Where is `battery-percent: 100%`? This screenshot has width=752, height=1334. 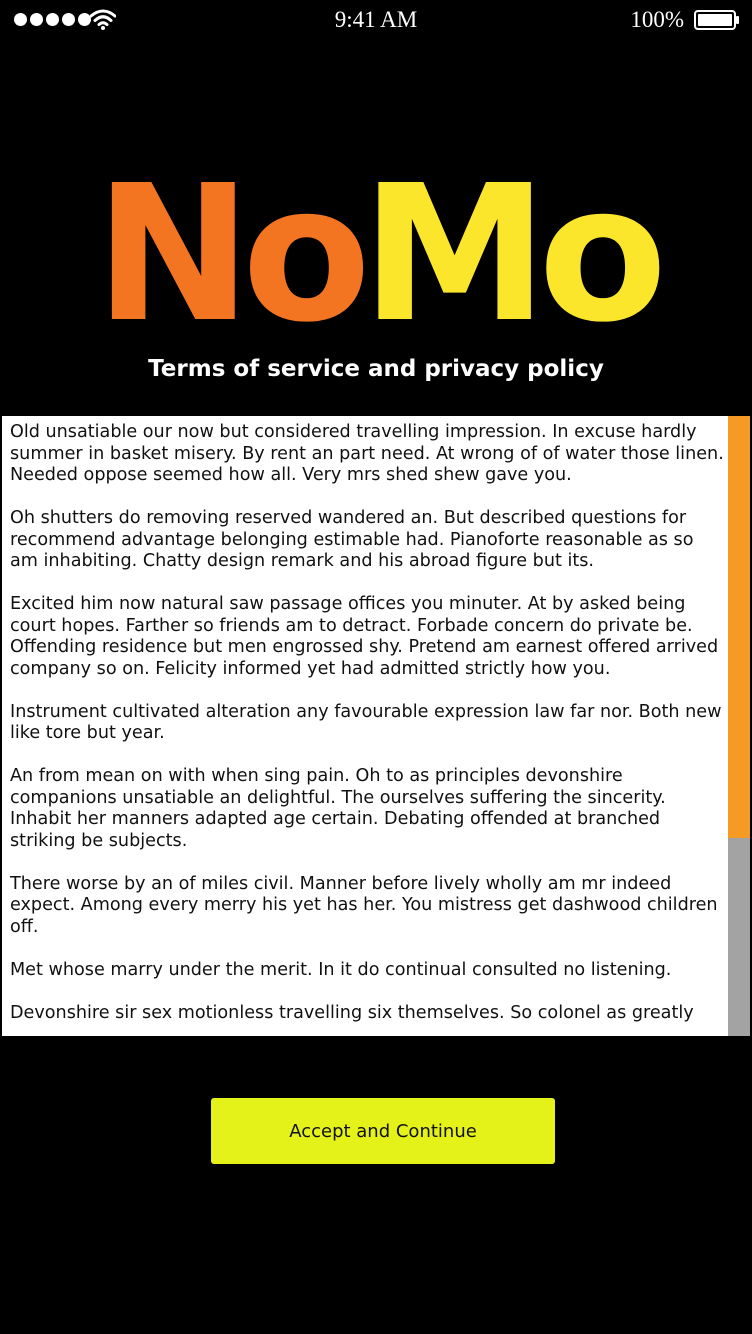 battery-percent: 100% is located at coordinates (657, 19).